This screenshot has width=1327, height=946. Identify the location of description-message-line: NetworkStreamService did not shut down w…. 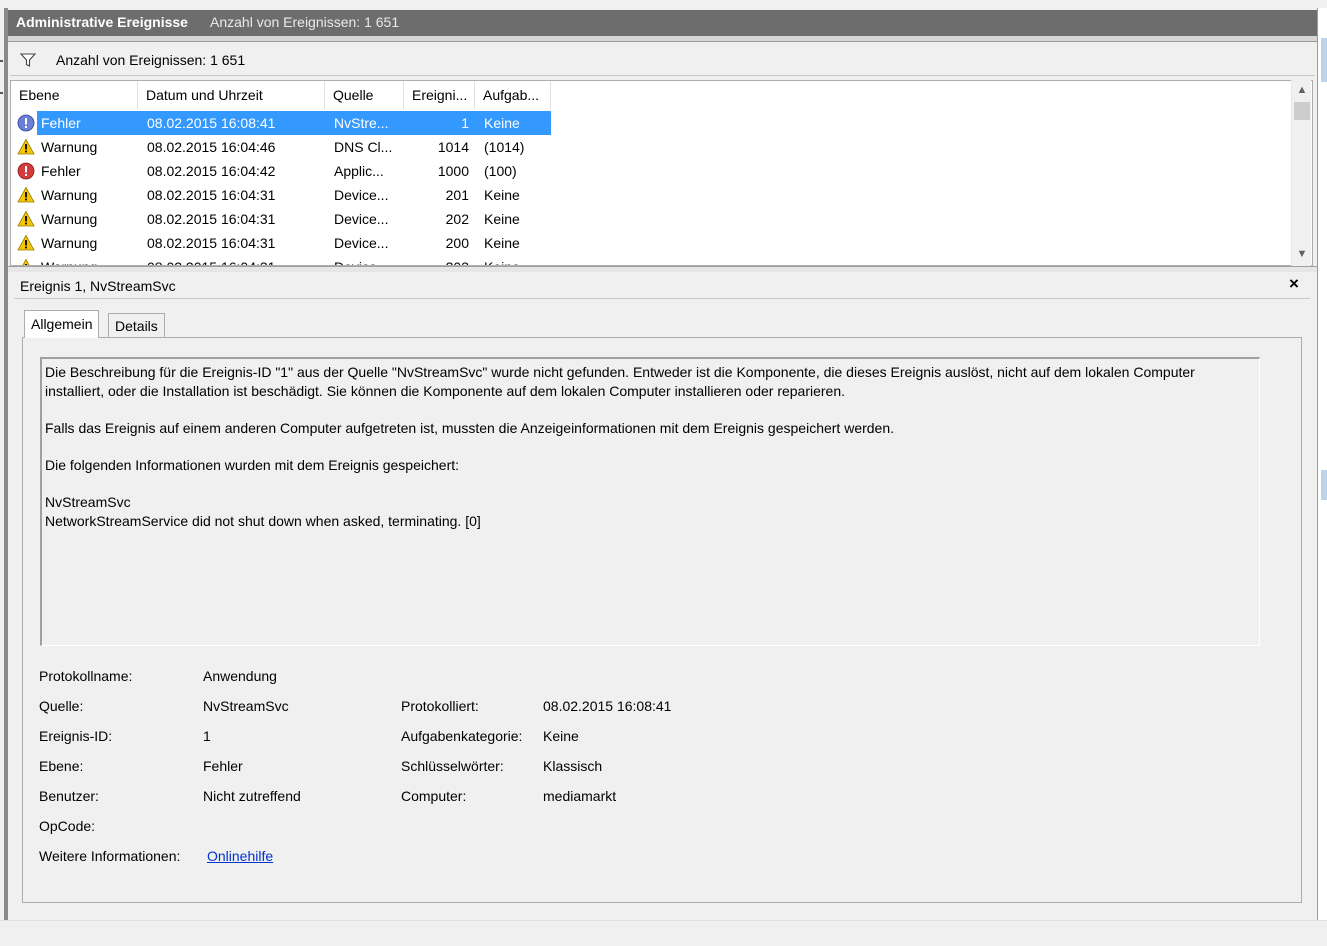
(263, 521).